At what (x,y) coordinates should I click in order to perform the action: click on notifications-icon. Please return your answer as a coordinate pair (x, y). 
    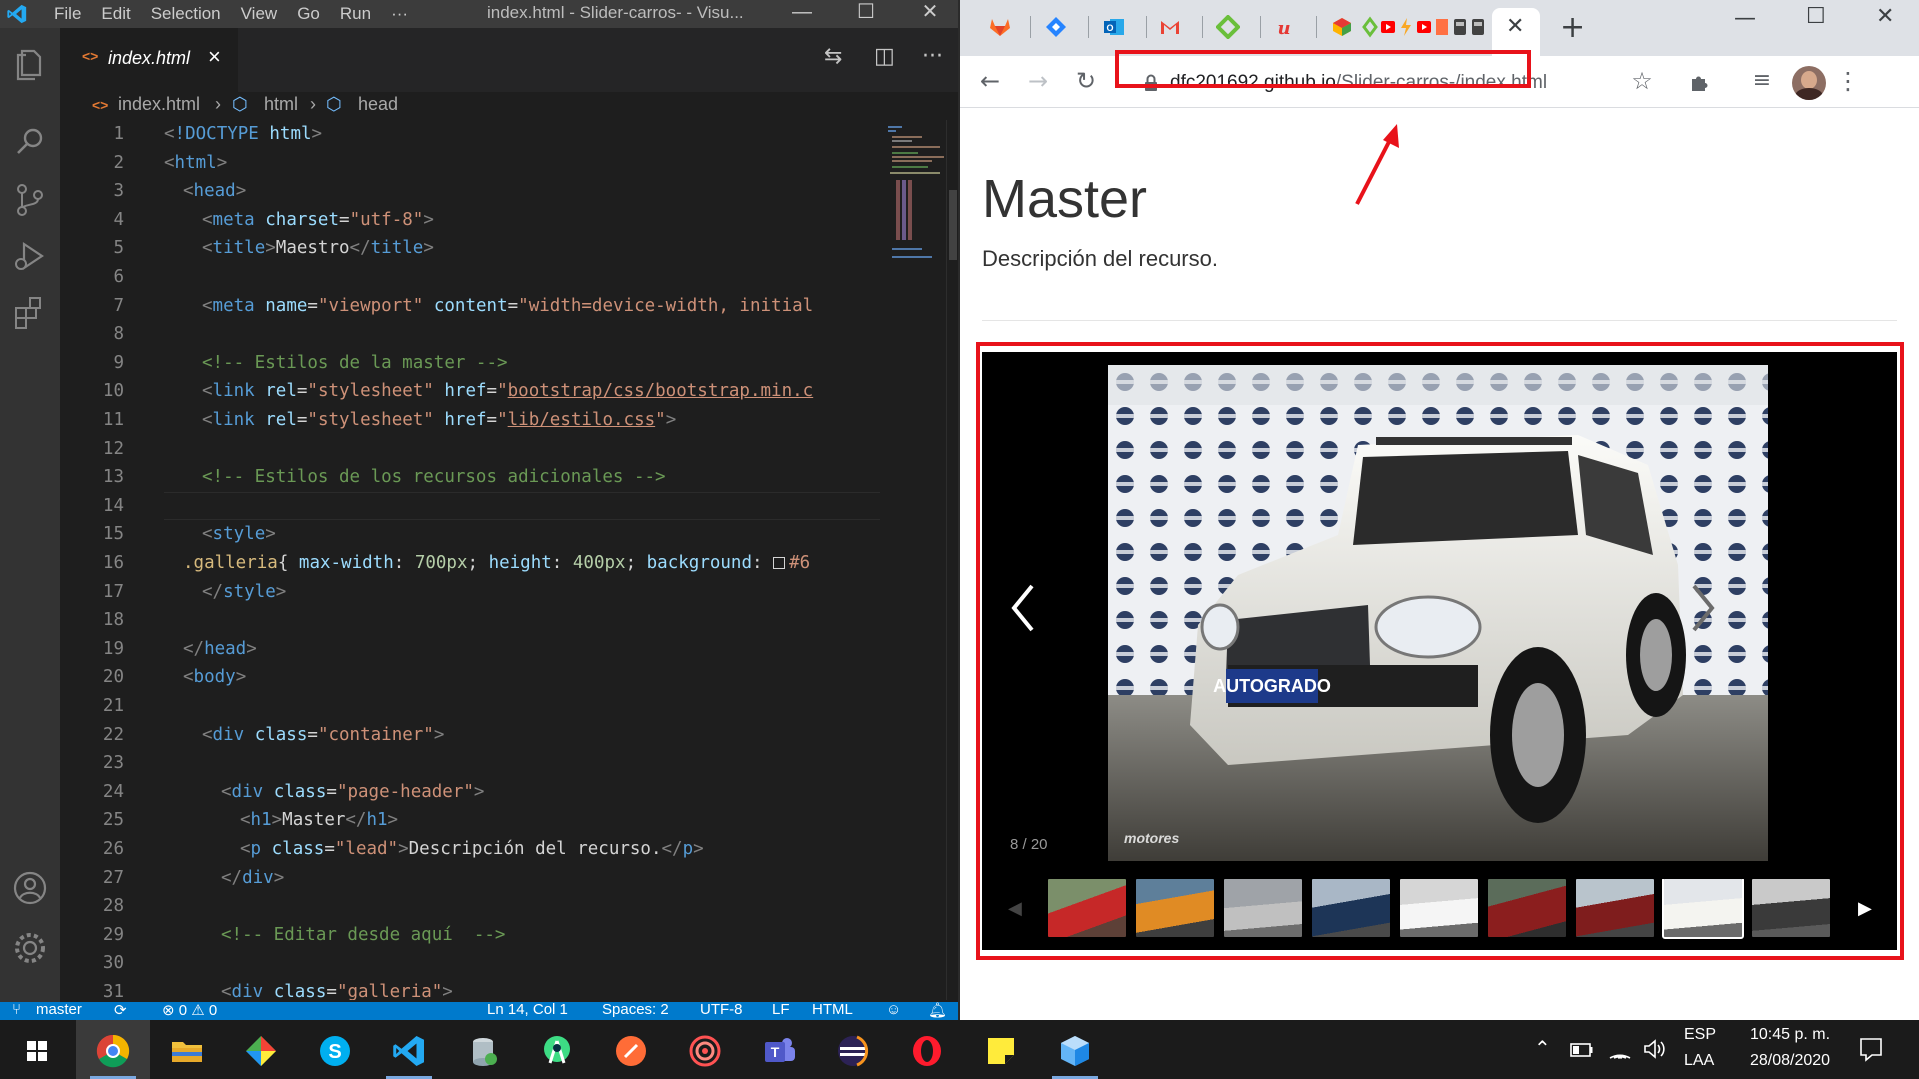
    Looking at the image, I should click on (1871, 1049).